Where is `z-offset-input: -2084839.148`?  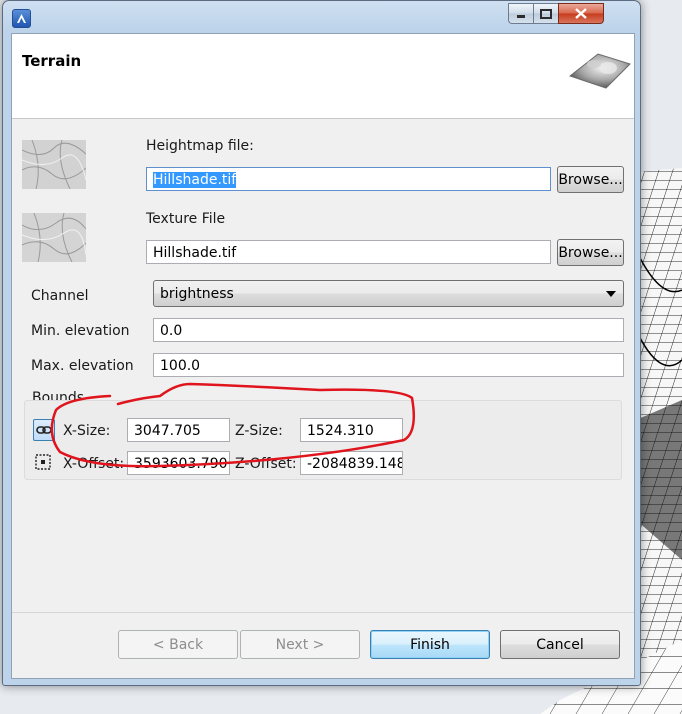 z-offset-input: -2084839.148 is located at coordinates (351, 463).